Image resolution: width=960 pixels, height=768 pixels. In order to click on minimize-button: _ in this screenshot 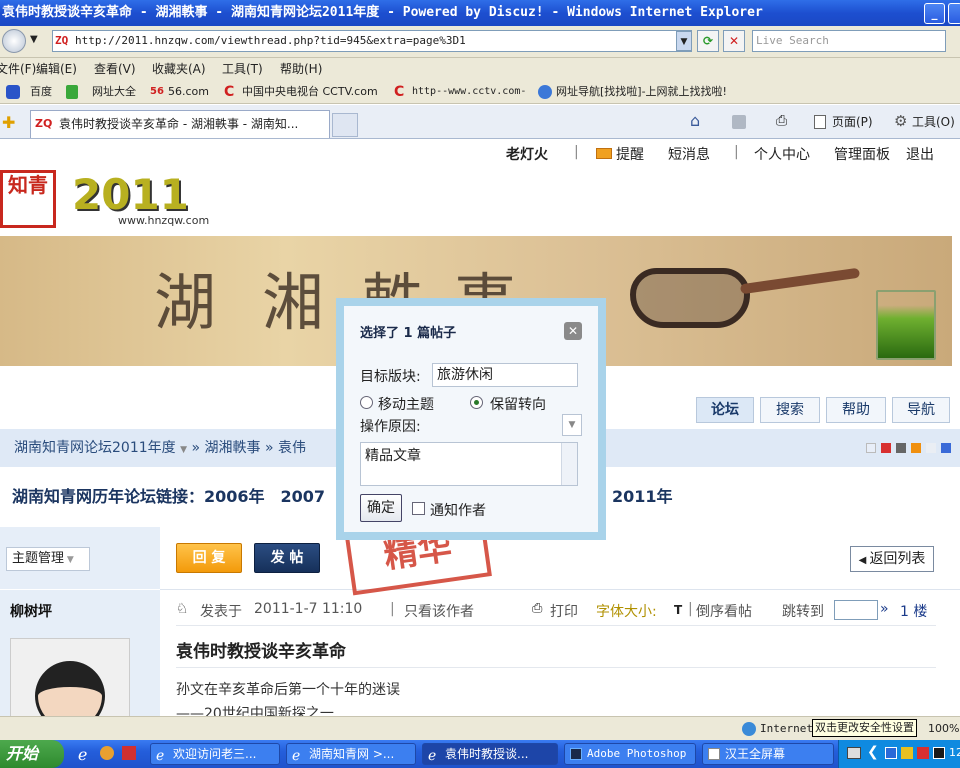, I will do `click(934, 13)`.